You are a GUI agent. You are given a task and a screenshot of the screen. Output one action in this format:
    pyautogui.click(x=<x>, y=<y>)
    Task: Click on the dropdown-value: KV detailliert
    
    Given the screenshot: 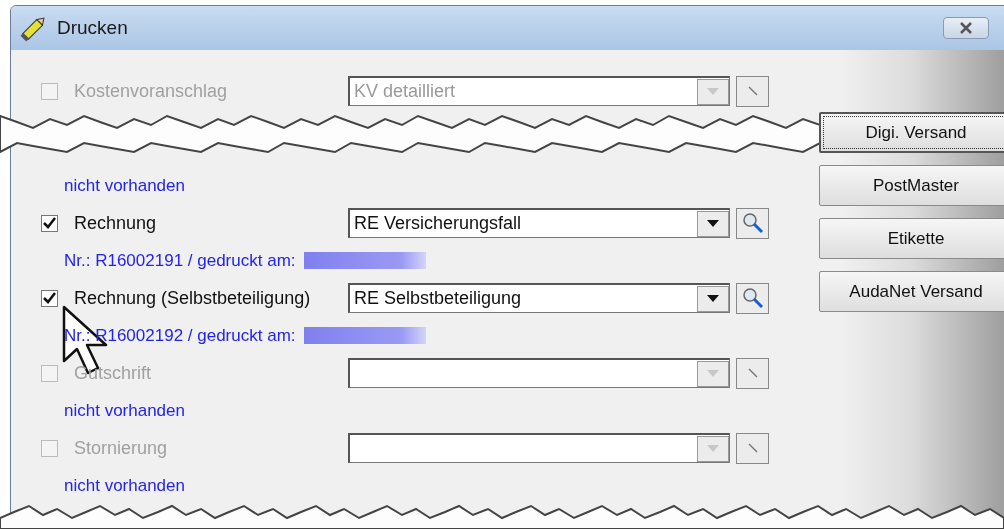 What is the action you would take?
    pyautogui.click(x=405, y=91)
    